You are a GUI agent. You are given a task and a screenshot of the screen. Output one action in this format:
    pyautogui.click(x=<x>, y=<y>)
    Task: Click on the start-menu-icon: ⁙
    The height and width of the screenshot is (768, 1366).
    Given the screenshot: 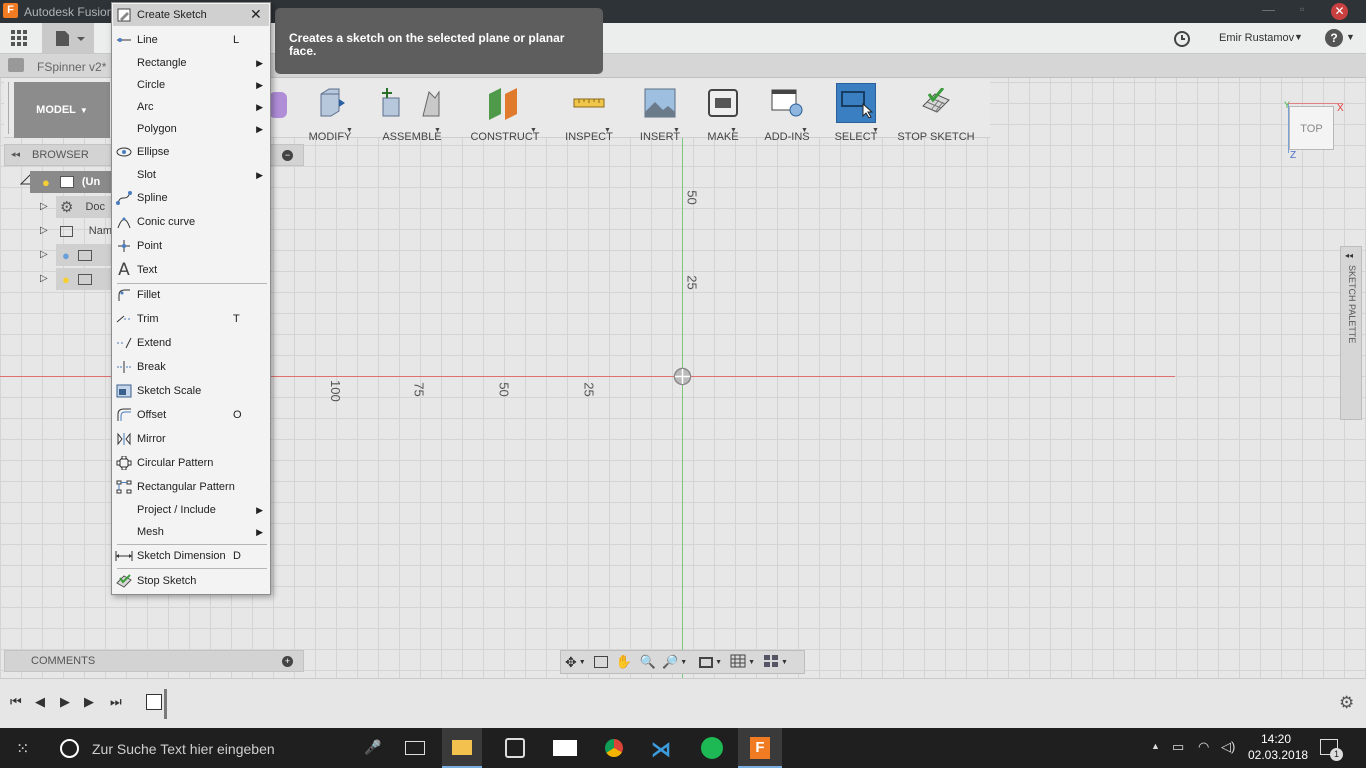 What is the action you would take?
    pyautogui.click(x=22, y=749)
    